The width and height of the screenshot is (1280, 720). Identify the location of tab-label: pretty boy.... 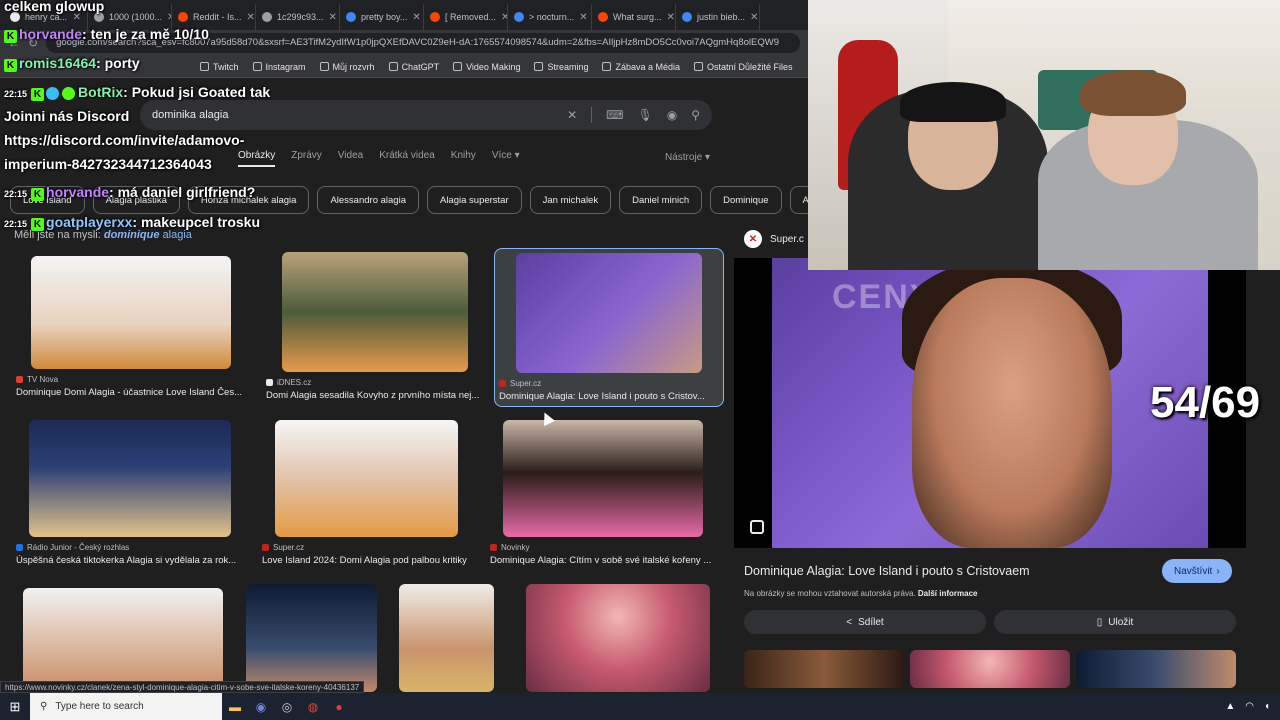
(384, 17).